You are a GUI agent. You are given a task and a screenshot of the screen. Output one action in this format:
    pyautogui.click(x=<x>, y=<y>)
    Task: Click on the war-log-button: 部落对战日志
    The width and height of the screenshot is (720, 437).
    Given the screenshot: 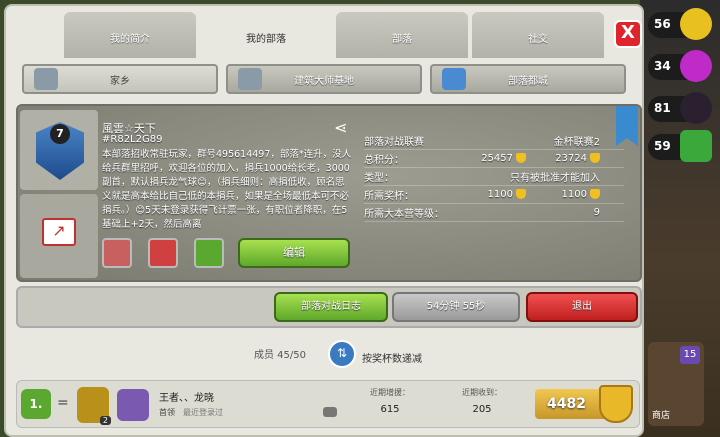 What is the action you would take?
    pyautogui.click(x=331, y=307)
    